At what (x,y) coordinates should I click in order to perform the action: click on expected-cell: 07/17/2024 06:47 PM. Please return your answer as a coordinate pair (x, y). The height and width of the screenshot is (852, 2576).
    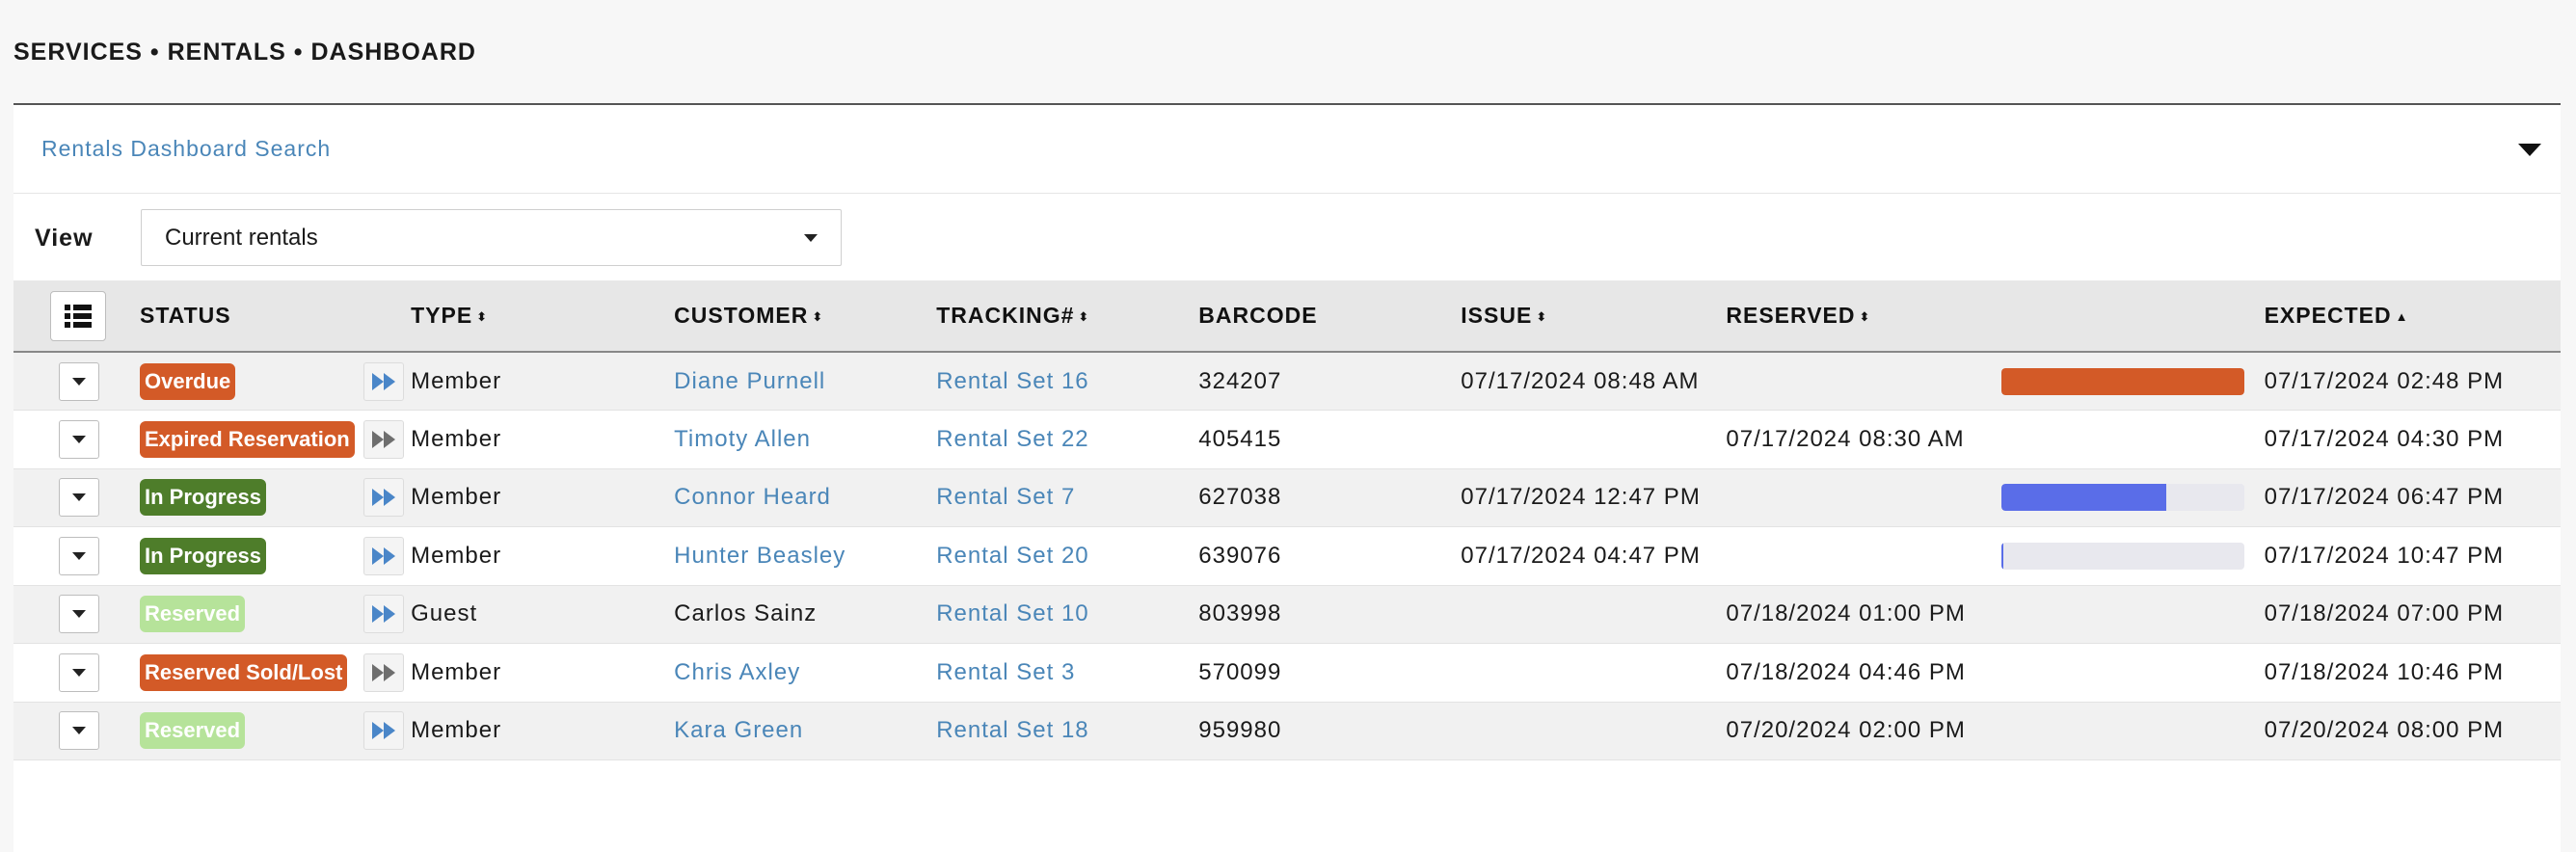
    Looking at the image, I should click on (2384, 498).